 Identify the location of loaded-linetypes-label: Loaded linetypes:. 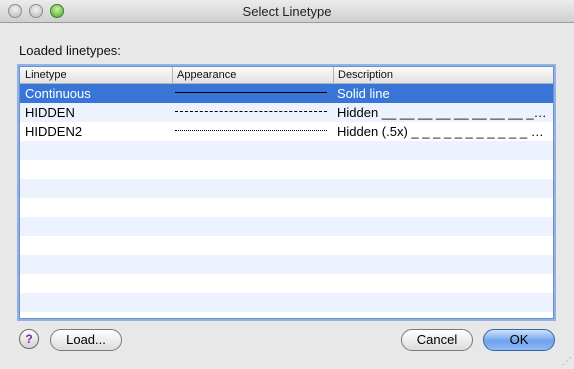
(70, 50).